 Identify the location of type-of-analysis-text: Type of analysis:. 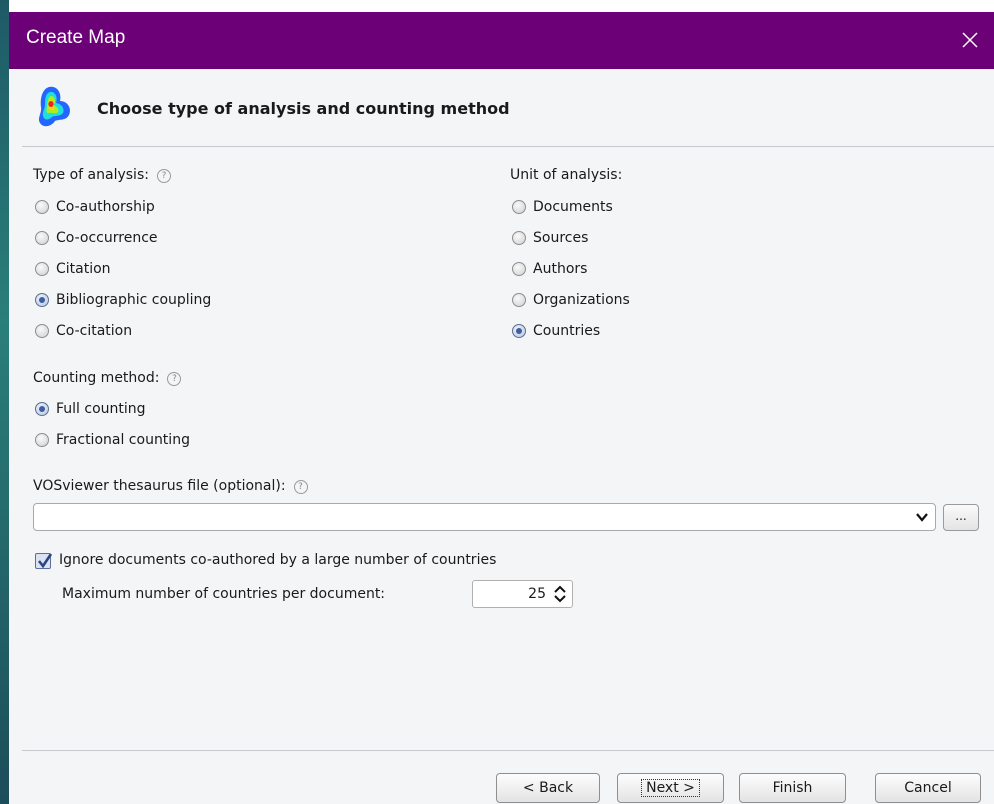
(91, 175).